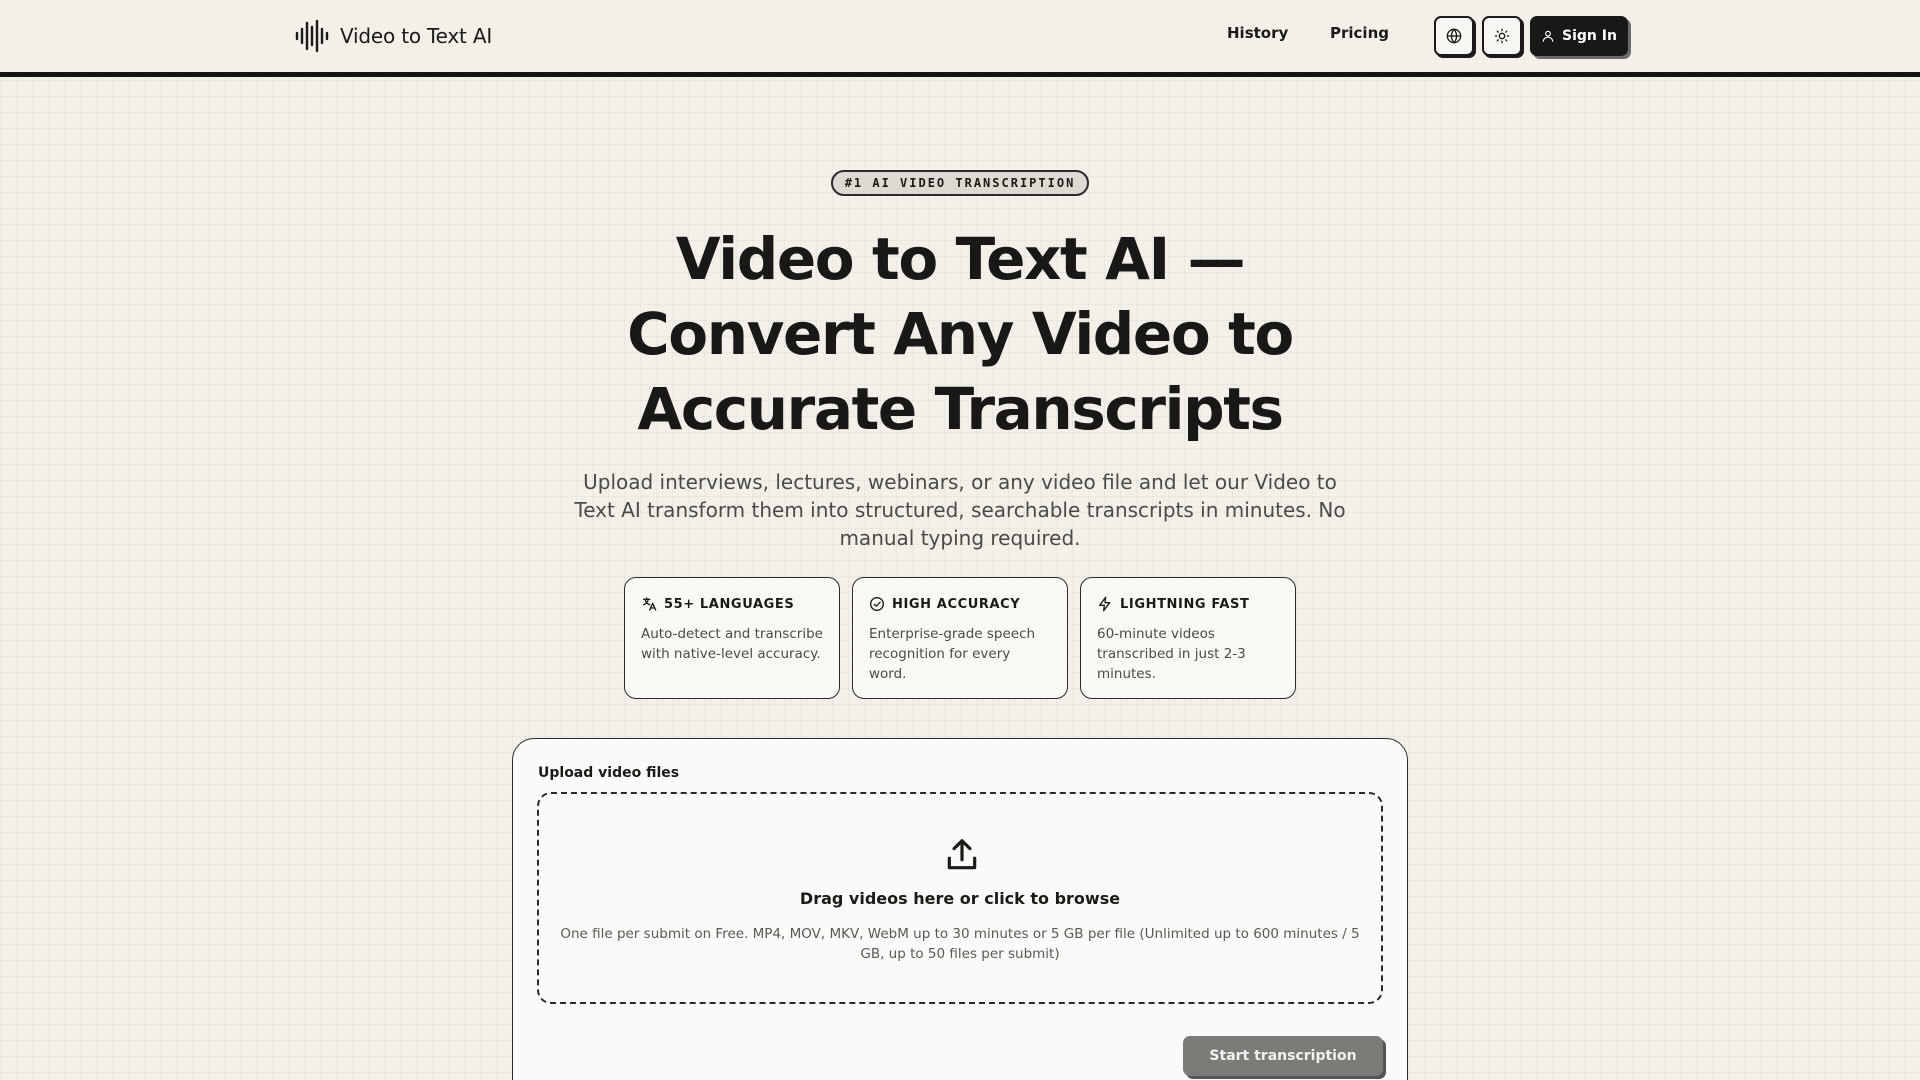 The width and height of the screenshot is (1920, 1080). What do you see at coordinates (1548, 36) in the screenshot?
I see `user-icon` at bounding box center [1548, 36].